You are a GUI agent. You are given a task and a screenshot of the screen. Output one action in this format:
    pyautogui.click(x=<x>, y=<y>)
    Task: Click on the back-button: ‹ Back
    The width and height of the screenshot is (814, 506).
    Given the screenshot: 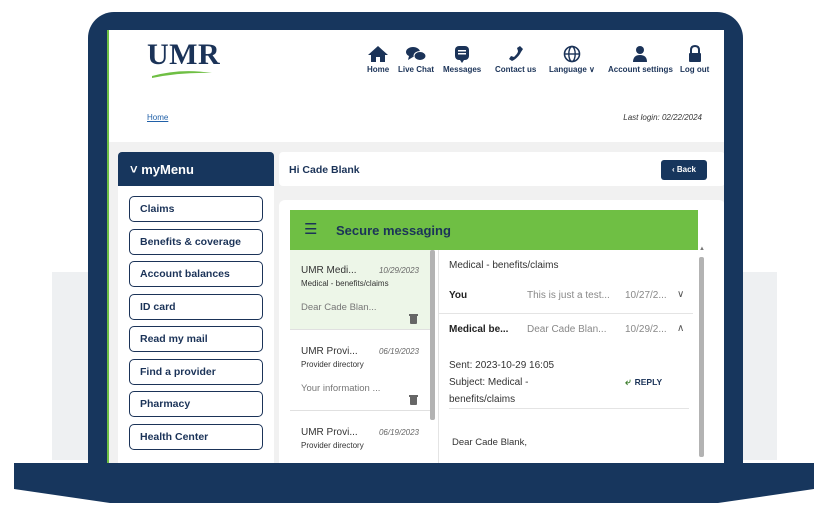 What is the action you would take?
    pyautogui.click(x=684, y=170)
    